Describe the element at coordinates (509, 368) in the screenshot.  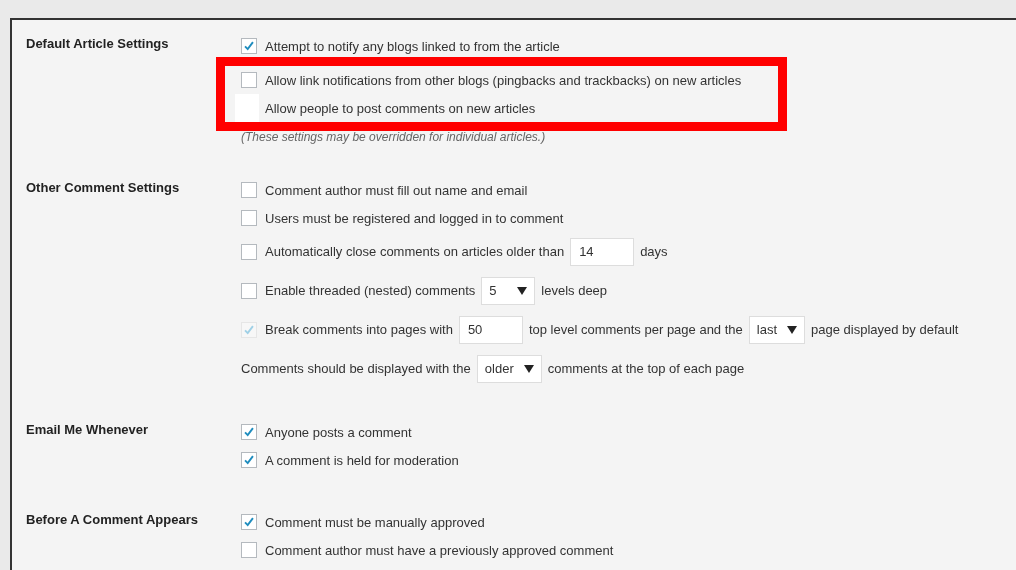
I see `dropdown: older` at that location.